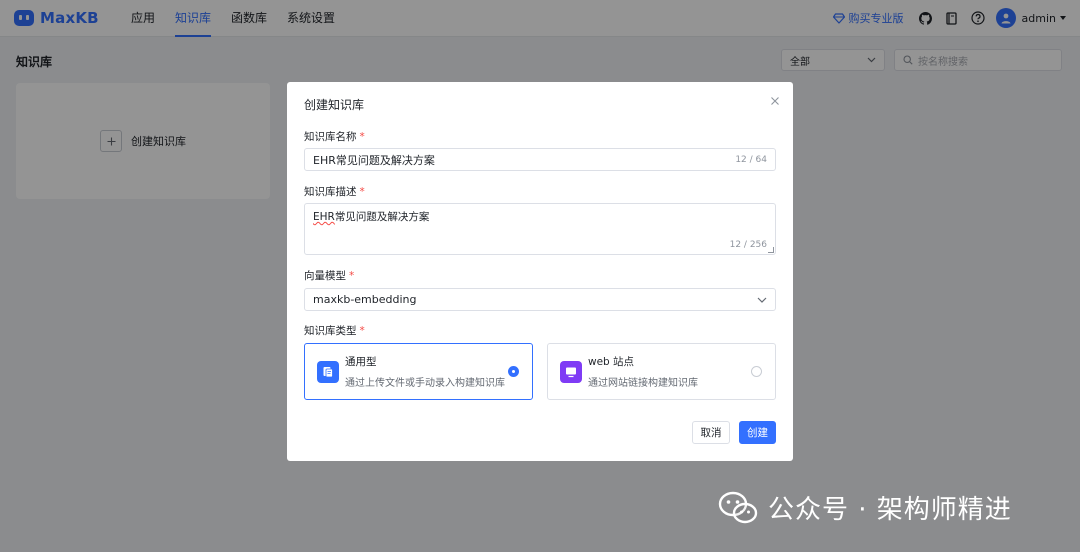 This screenshot has width=1080, height=552. What do you see at coordinates (540, 159) in the screenshot?
I see `name-input: EHR常见问题及解决方案 12 / 64` at bounding box center [540, 159].